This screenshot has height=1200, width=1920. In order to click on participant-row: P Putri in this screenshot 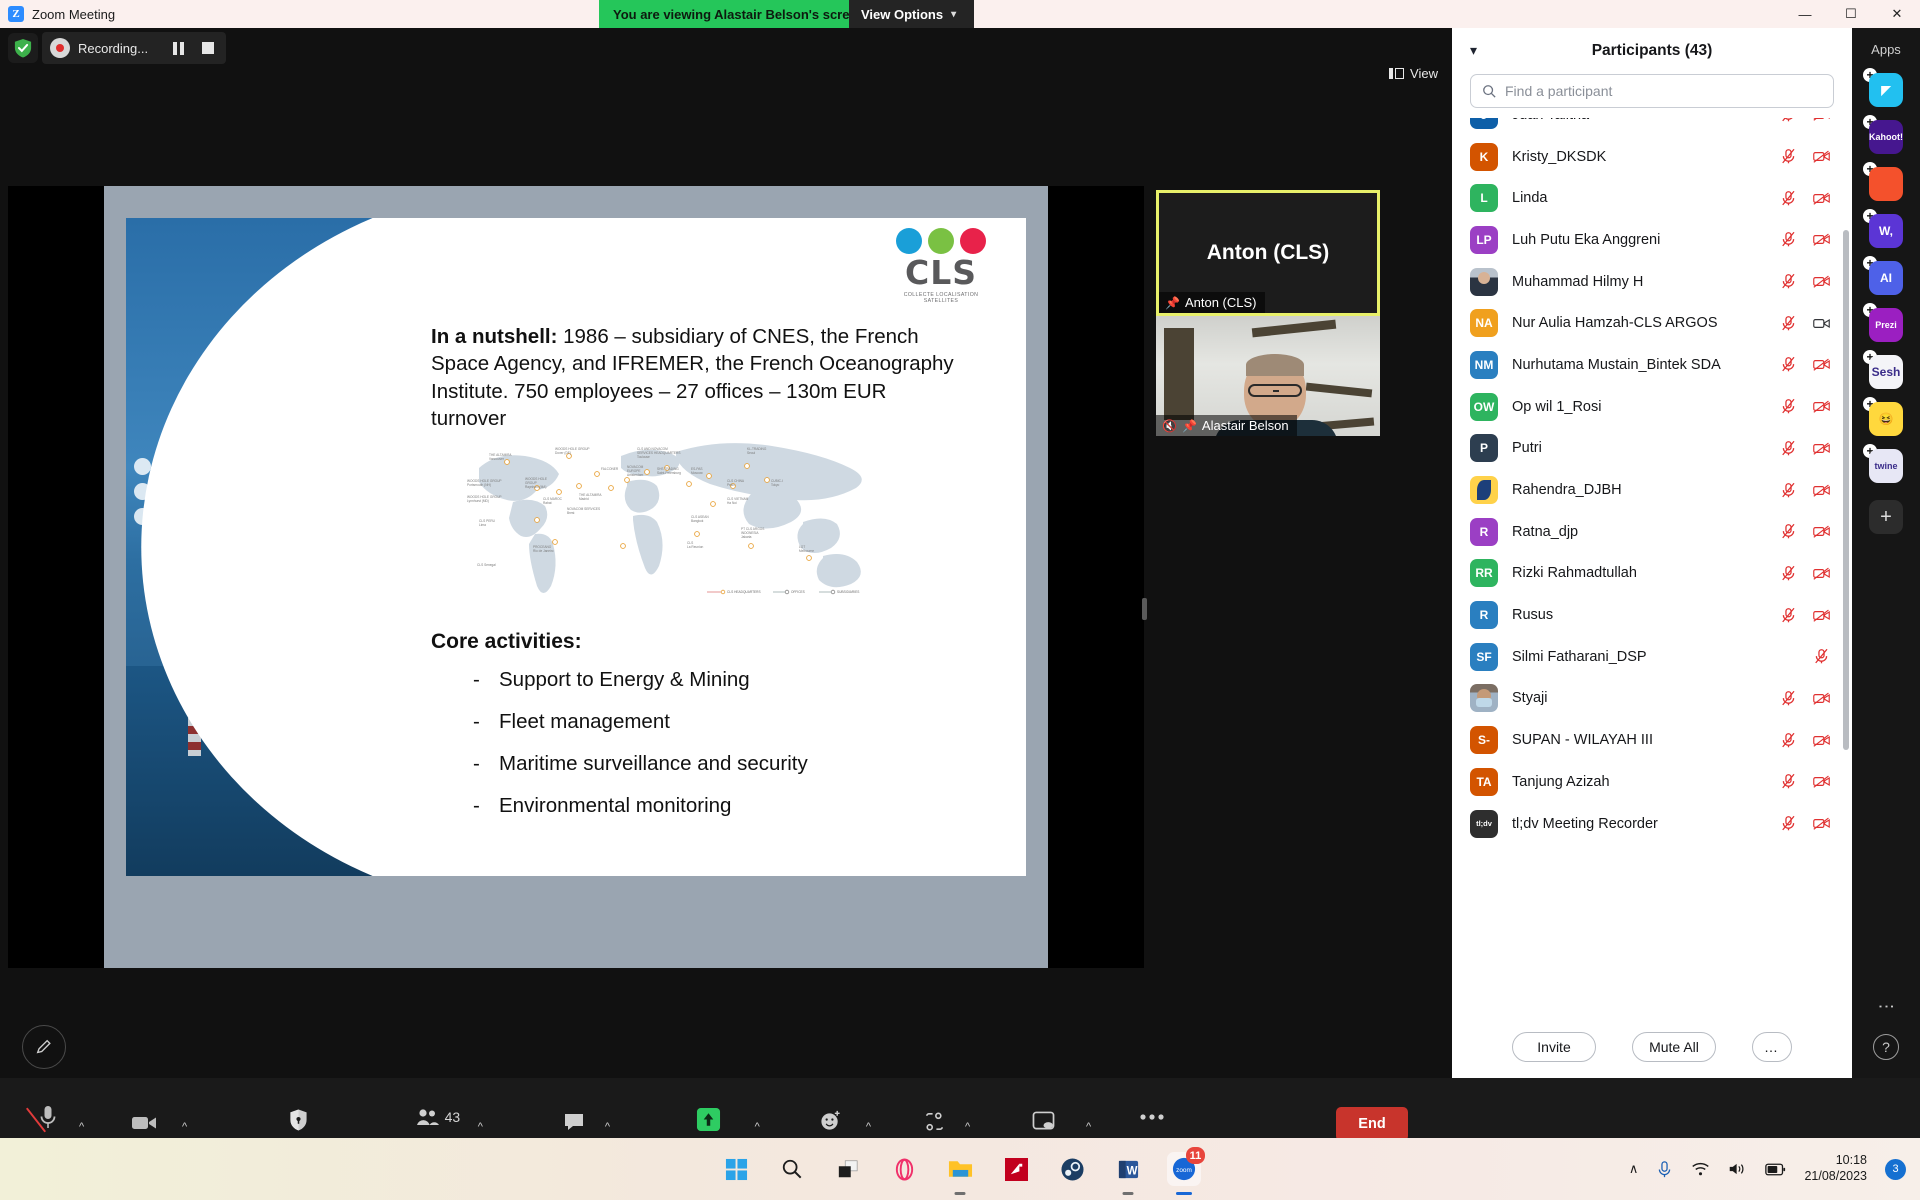, I will do `click(1652, 449)`.